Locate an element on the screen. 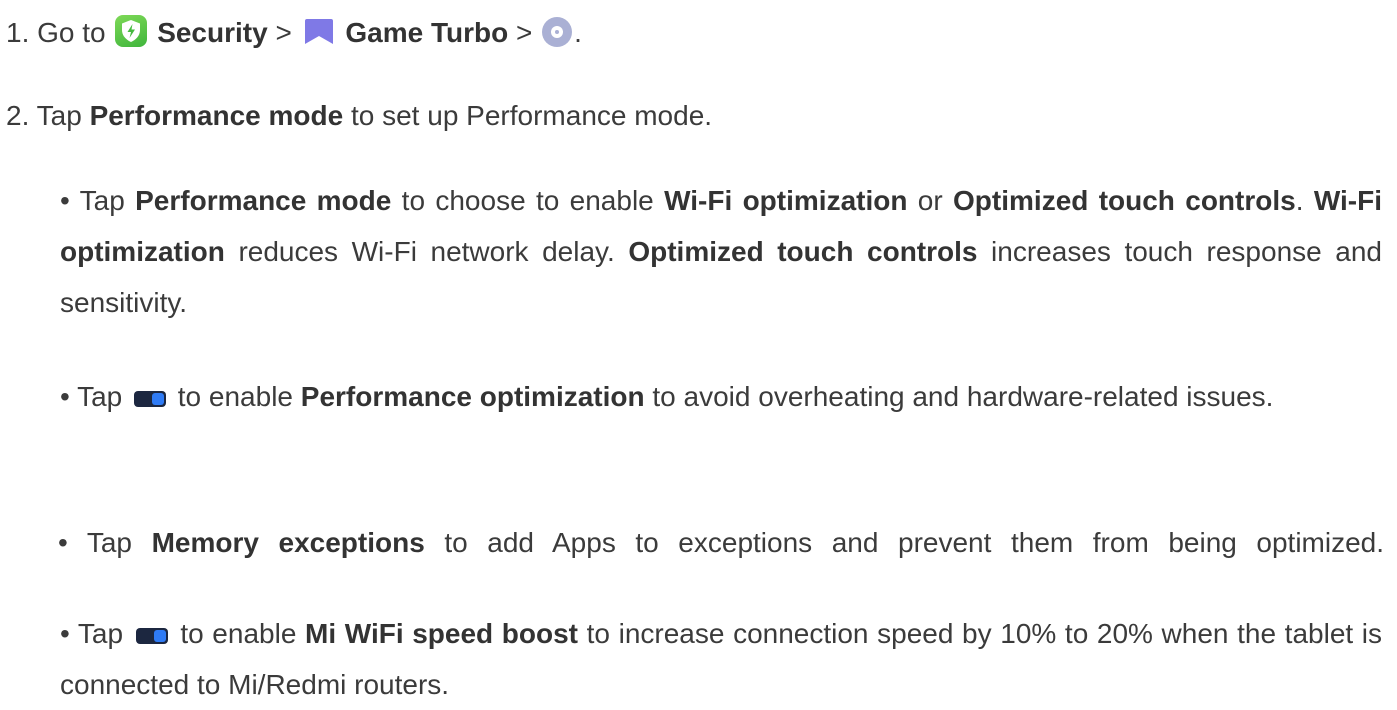 Image resolution: width=1397 pixels, height=710 pixels. bold-term: Performance optimization is located at coordinates (472, 396).